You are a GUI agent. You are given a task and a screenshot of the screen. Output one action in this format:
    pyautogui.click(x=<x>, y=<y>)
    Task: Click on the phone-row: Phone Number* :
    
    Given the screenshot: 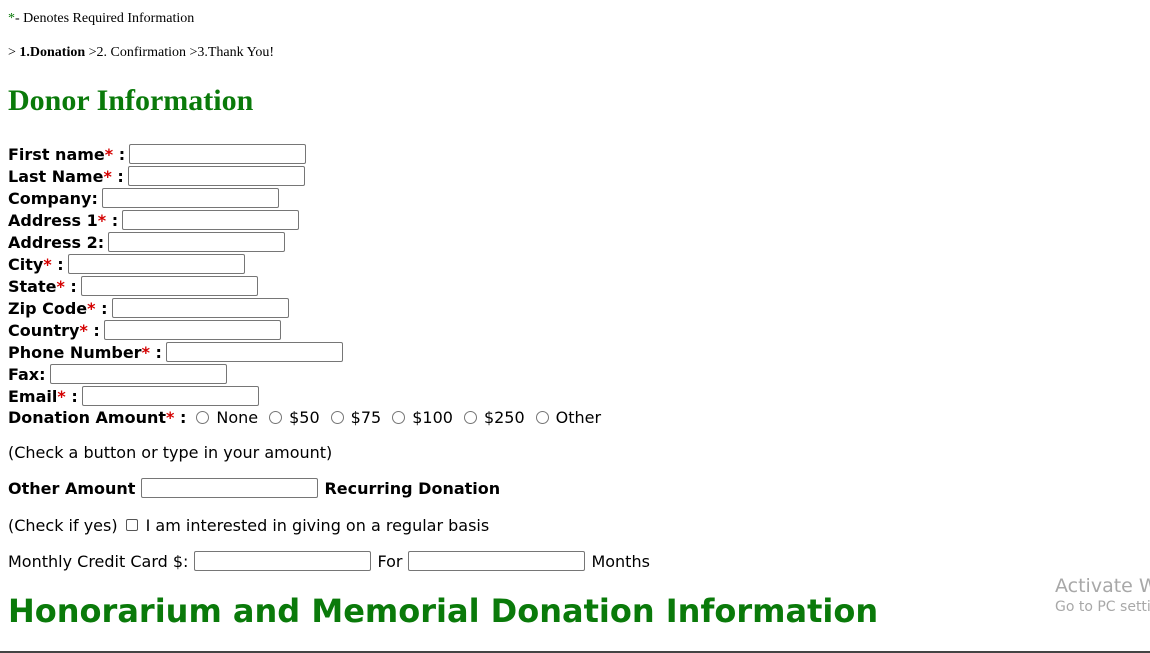 What is the action you would take?
    pyautogui.click(x=175, y=352)
    